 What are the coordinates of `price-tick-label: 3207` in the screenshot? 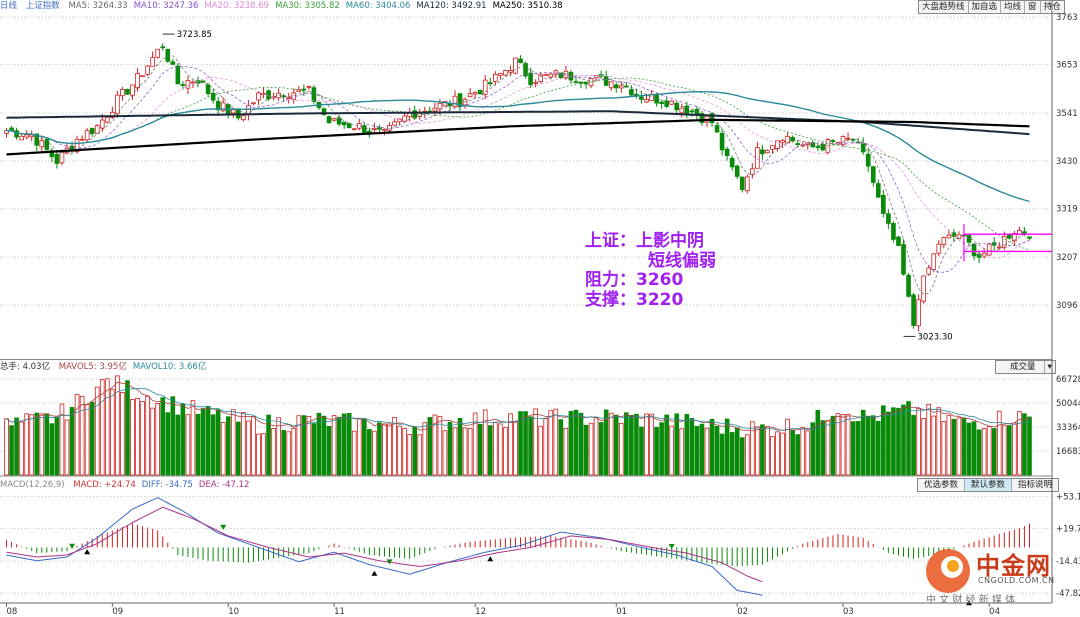 It's located at (1067, 258).